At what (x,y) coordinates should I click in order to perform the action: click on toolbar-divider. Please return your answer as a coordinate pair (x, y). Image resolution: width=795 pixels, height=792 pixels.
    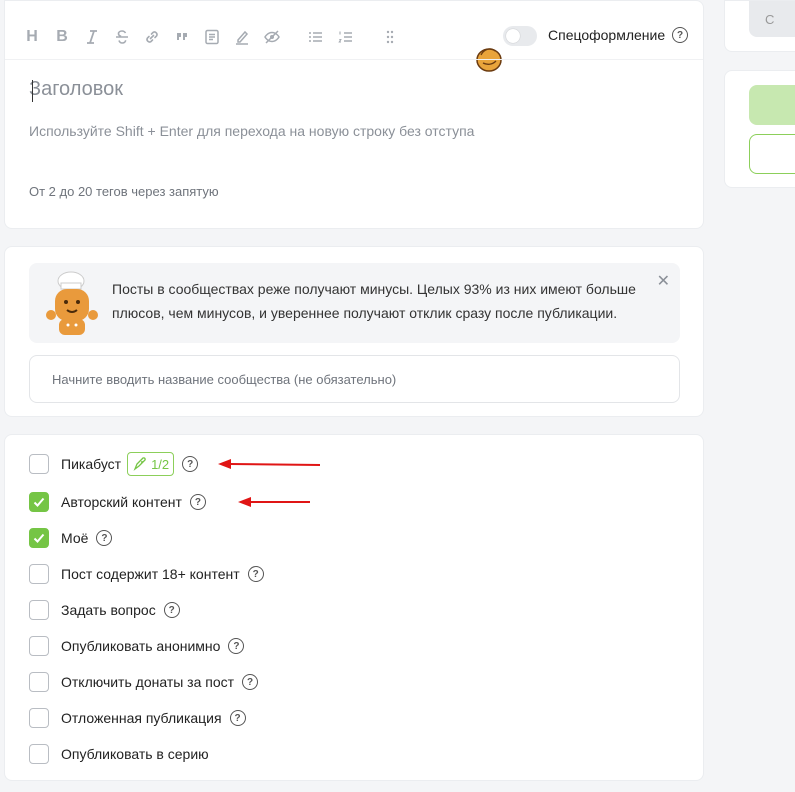
    Looking at the image, I should click on (354, 59).